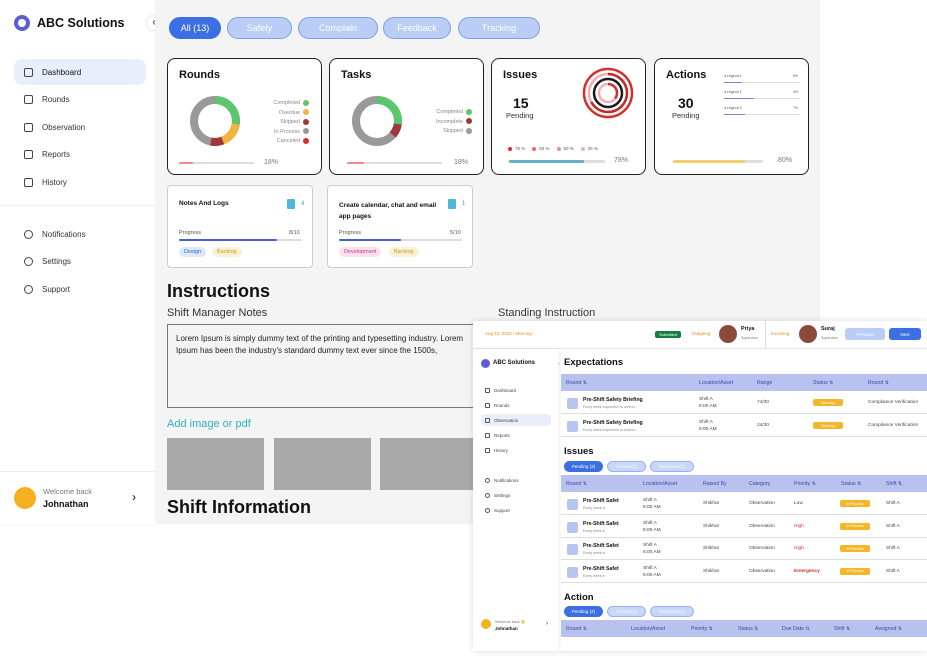 This screenshot has width=927, height=660. What do you see at coordinates (193, 252) in the screenshot?
I see `tag-design: Design` at bounding box center [193, 252].